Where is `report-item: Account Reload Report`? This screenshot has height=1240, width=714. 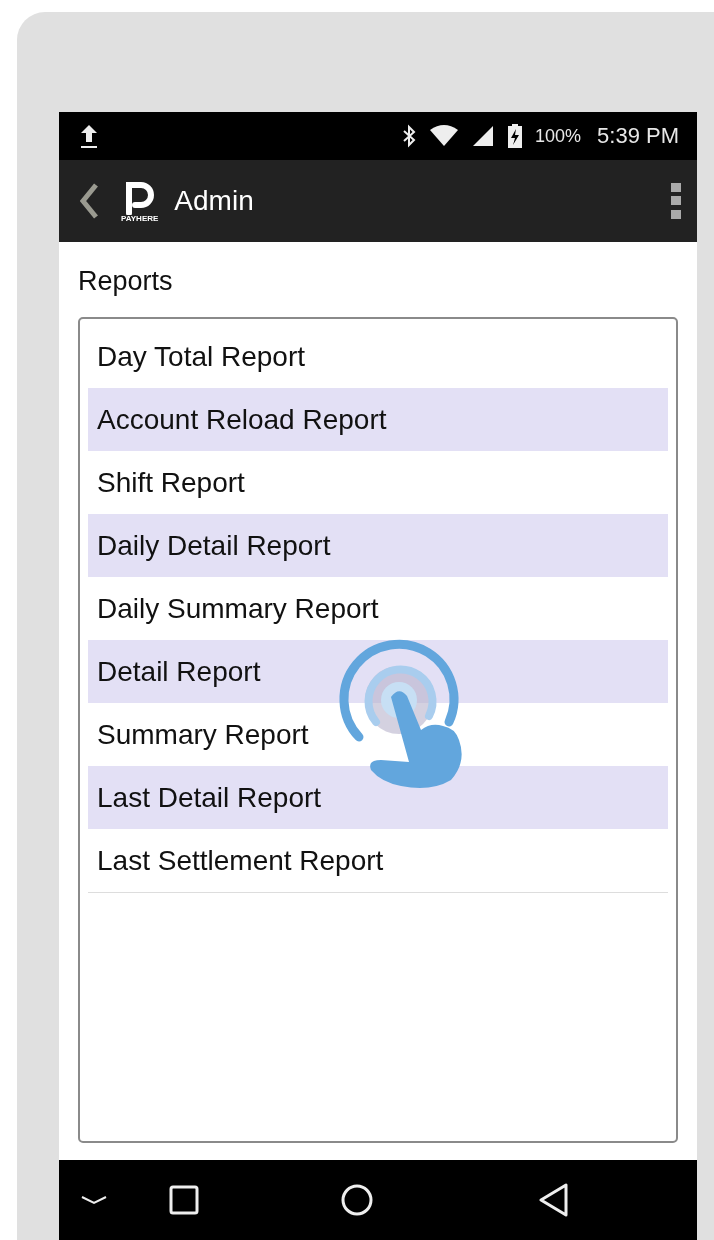
report-item: Account Reload Report is located at coordinates (378, 419).